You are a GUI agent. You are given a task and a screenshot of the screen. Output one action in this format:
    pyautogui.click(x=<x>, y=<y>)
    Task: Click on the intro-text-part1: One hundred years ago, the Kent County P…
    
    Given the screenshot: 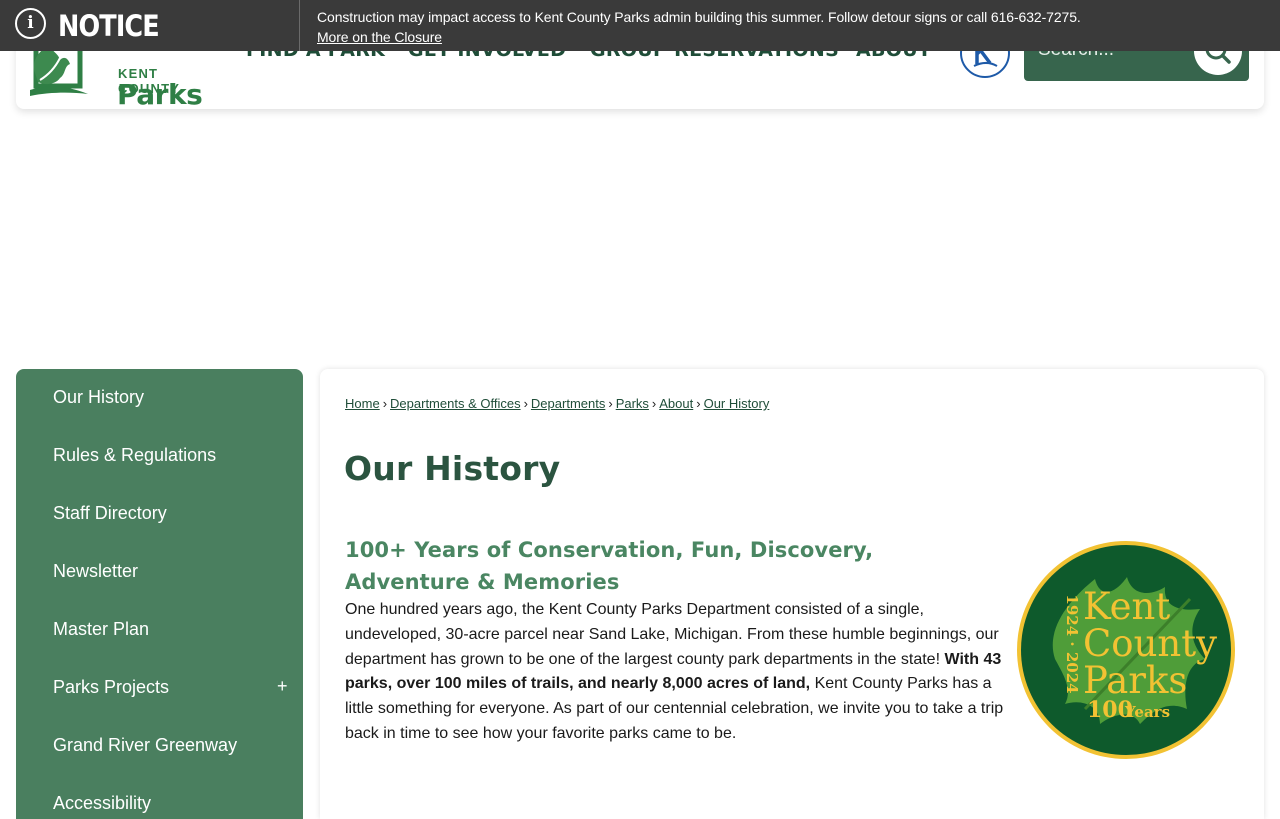 What is the action you would take?
    pyautogui.click(x=672, y=634)
    